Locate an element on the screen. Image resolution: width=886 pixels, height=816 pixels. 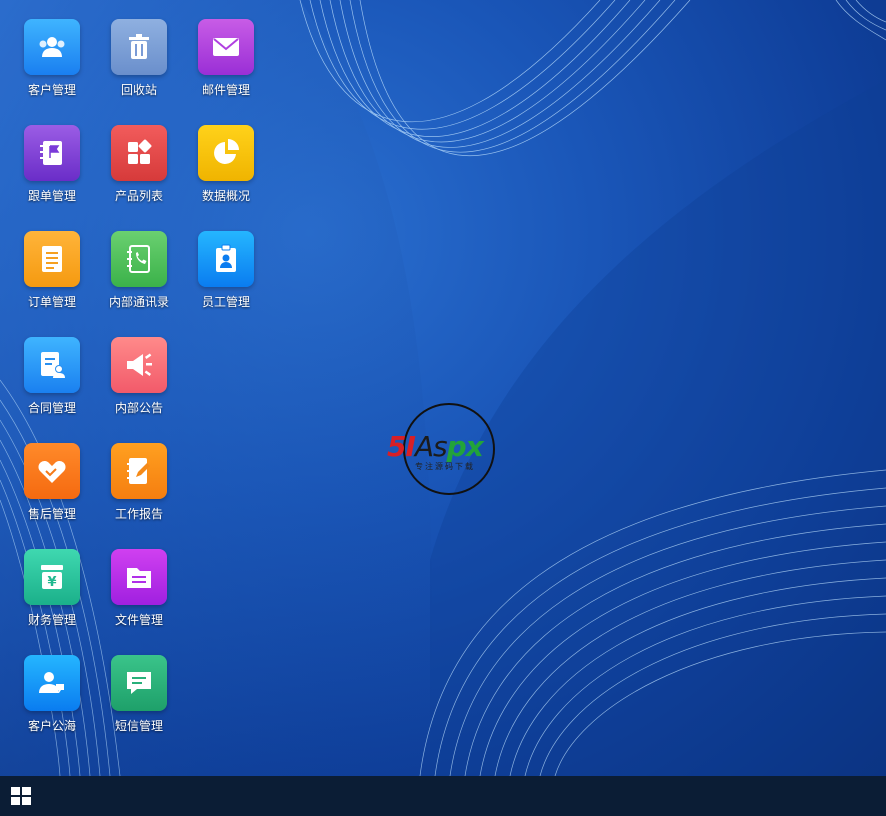
finance-icon: ¥ is located at coordinates (52, 577).